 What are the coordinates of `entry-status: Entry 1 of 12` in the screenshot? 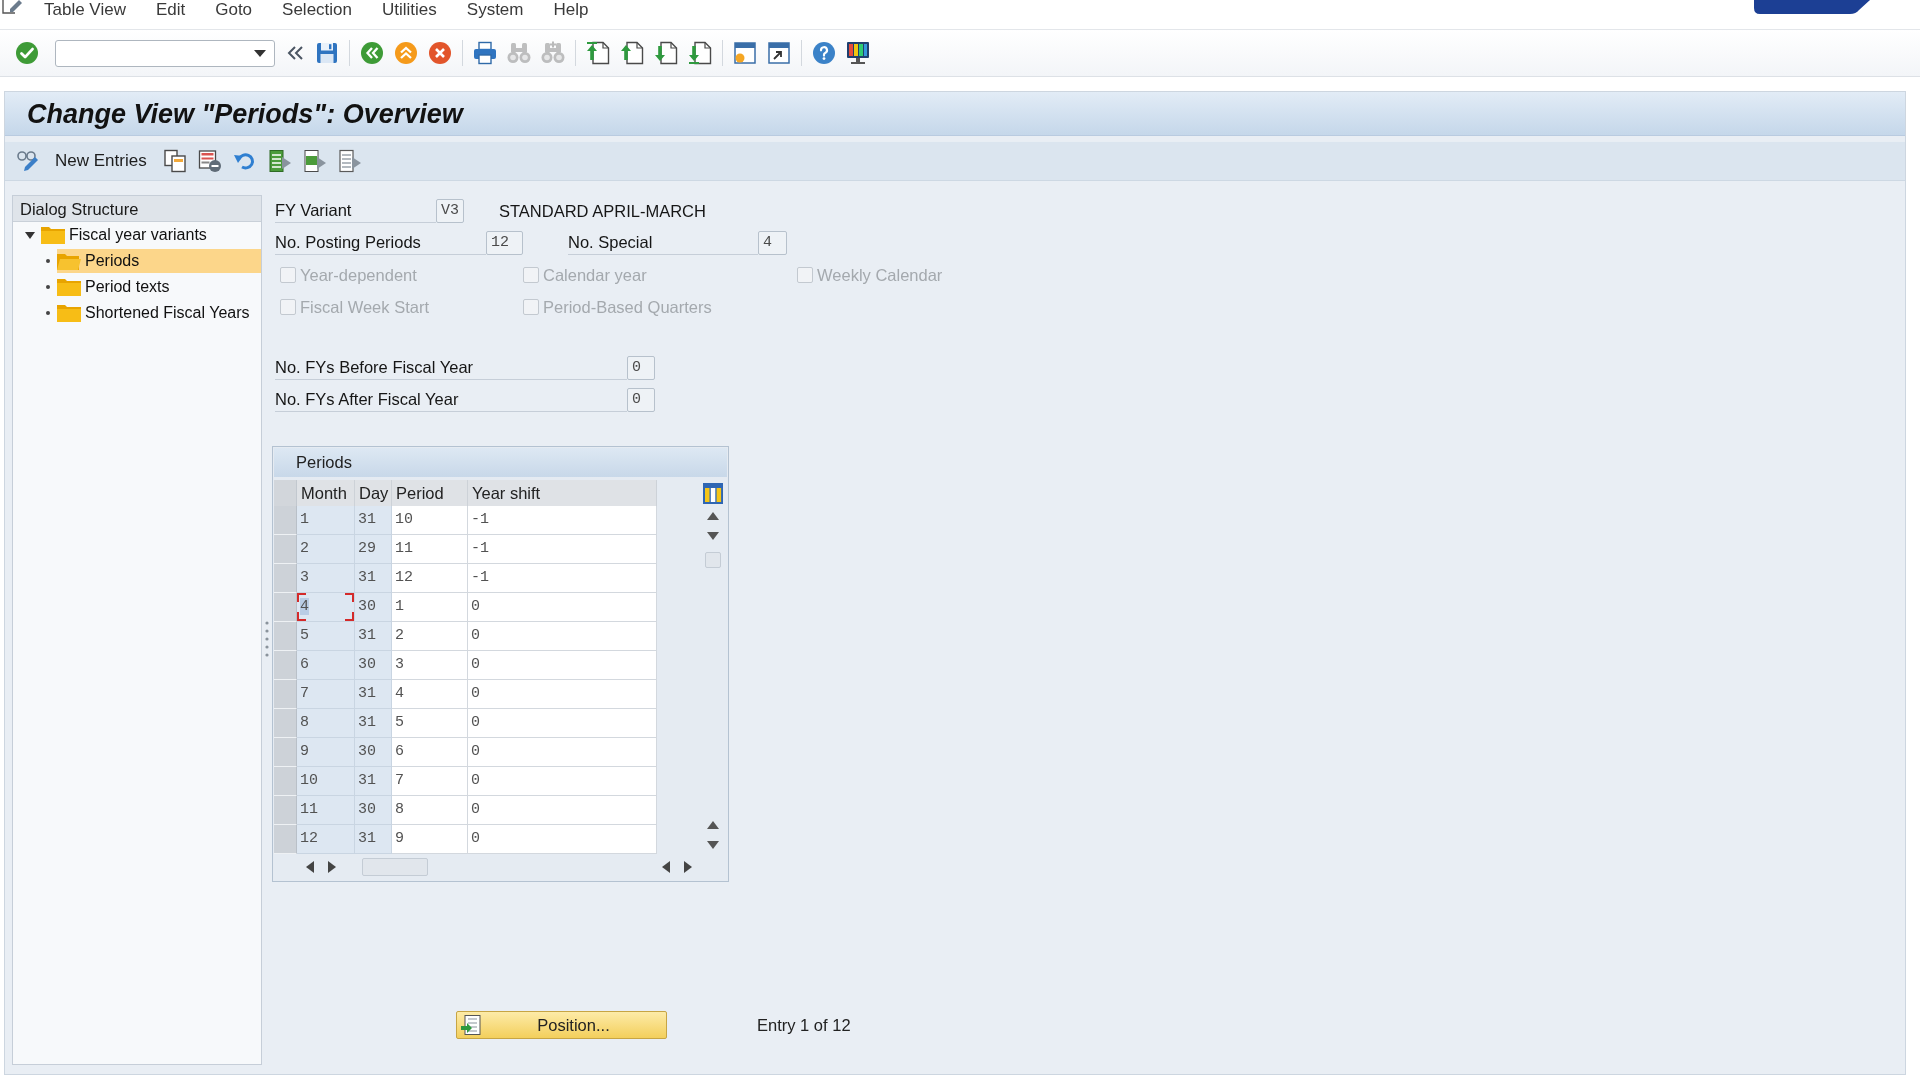 It's located at (804, 1025).